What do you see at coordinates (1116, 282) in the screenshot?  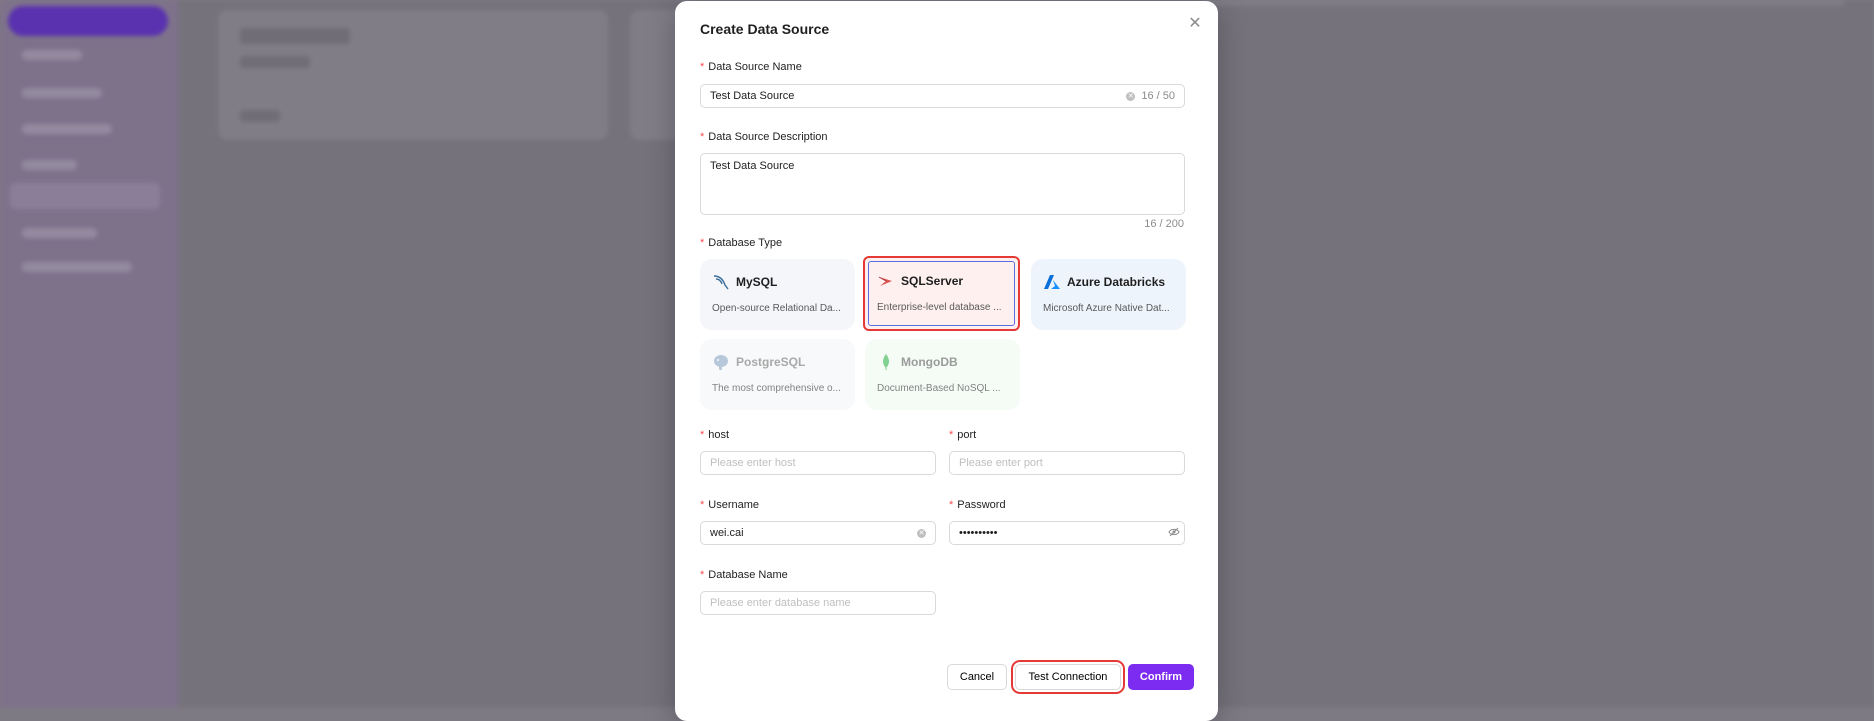 I see `db-type-name: Azure Databricks` at bounding box center [1116, 282].